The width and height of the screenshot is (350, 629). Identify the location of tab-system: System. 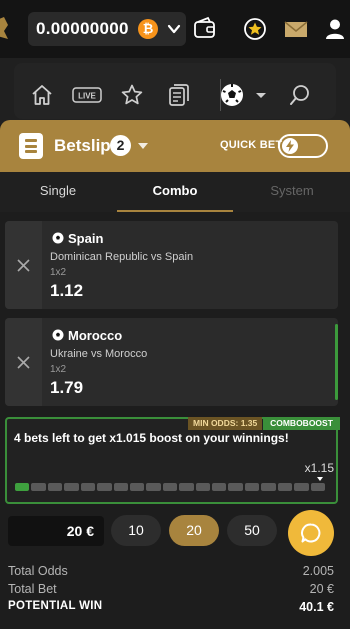
(292, 192).